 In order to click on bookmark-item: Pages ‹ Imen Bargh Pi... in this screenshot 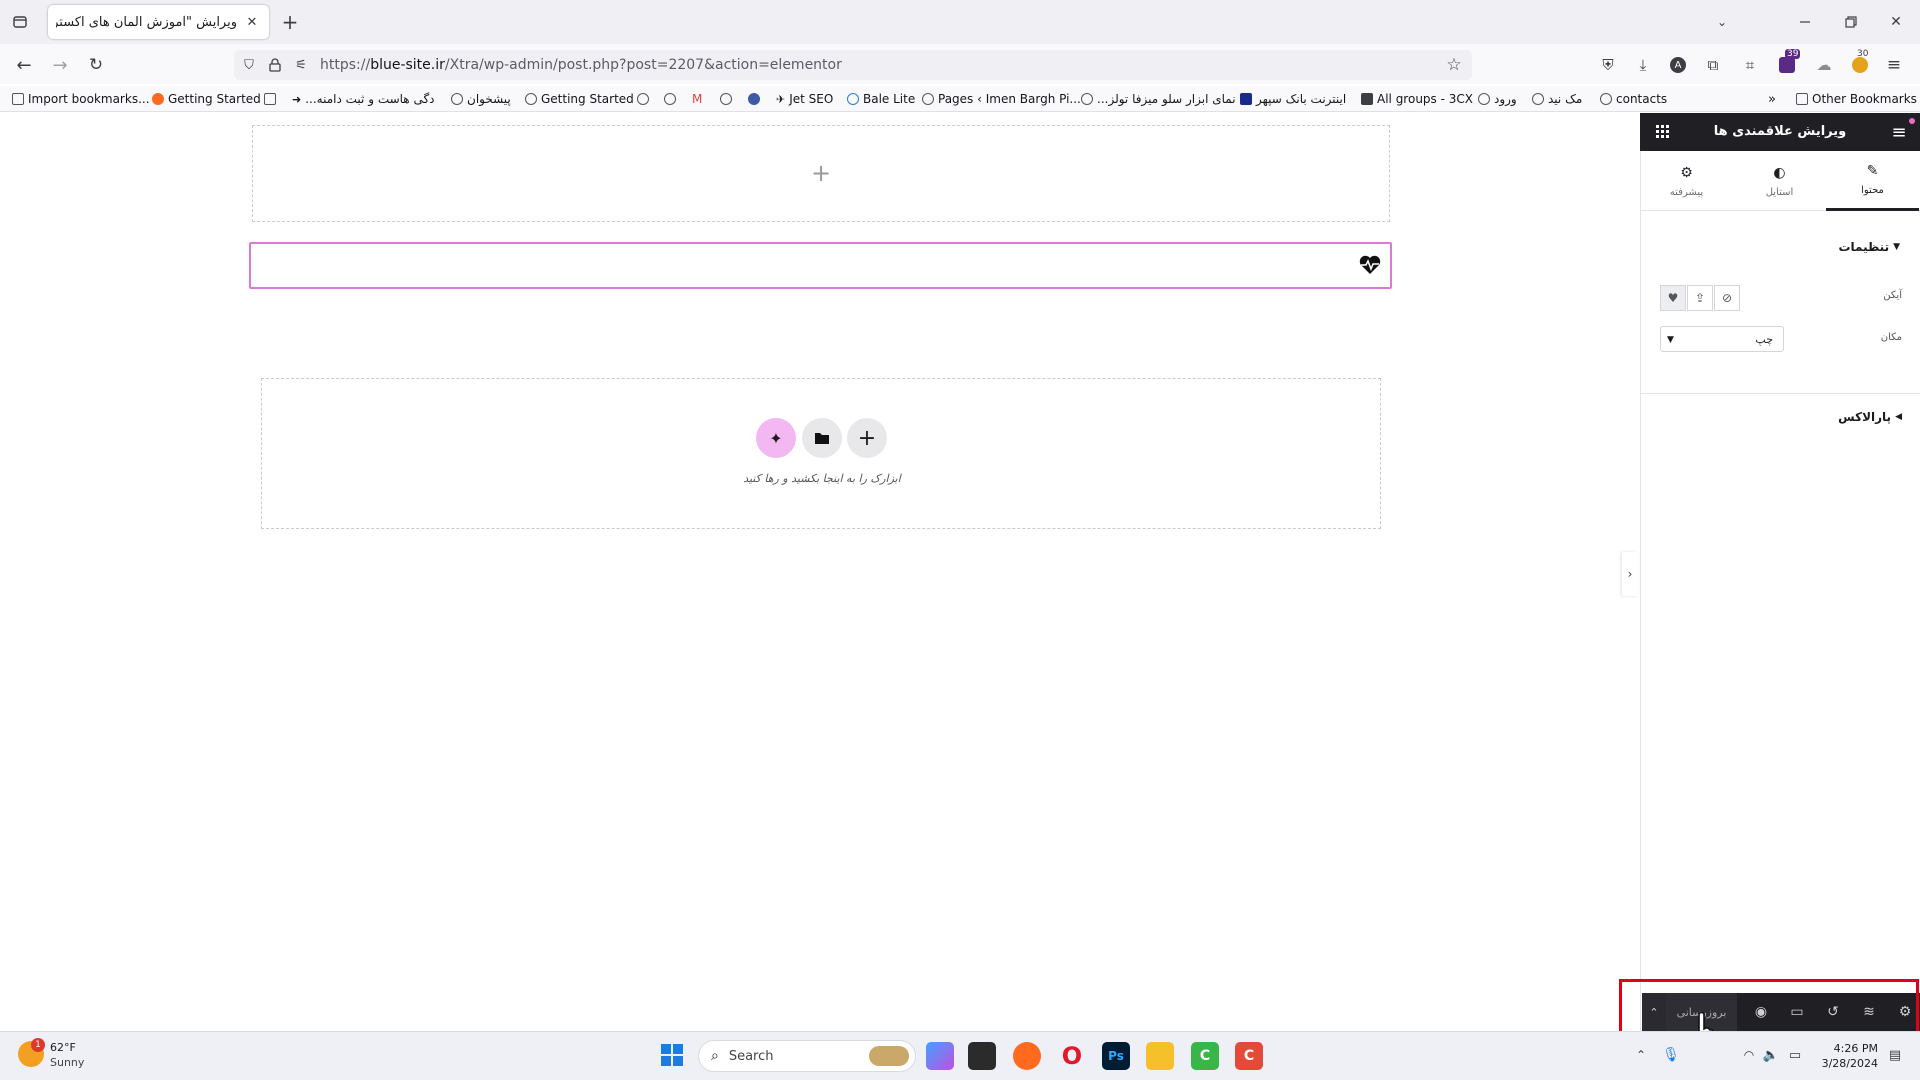, I will do `click(1001, 99)`.